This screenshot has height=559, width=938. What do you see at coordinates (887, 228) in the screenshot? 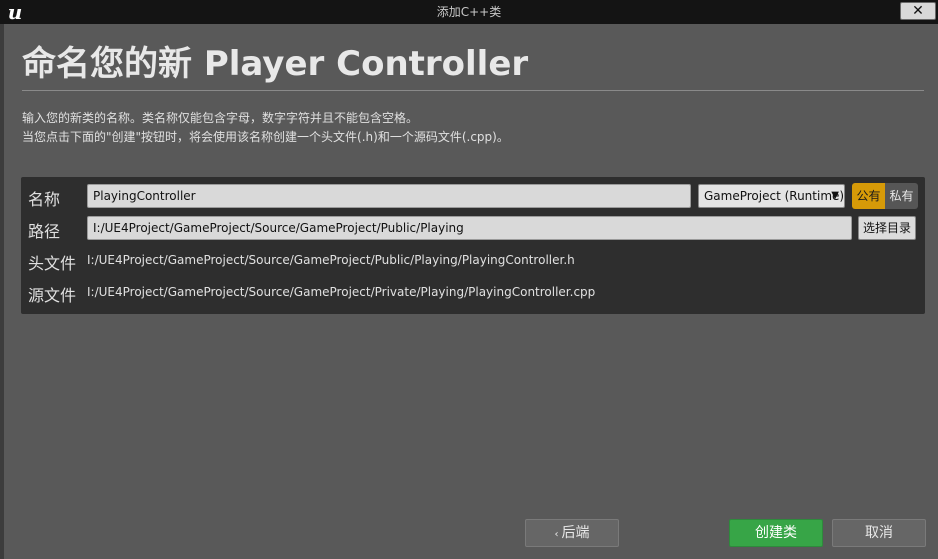
I see `choose-directory-button: 选择目录` at bounding box center [887, 228].